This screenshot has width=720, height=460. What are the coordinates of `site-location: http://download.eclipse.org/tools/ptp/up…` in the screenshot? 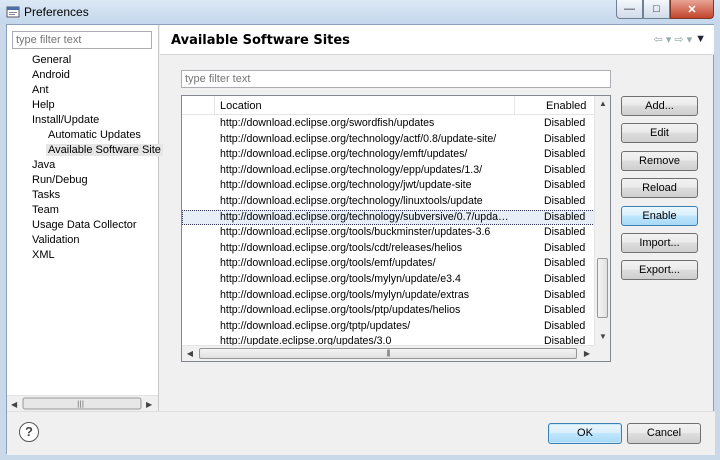 It's located at (340, 310).